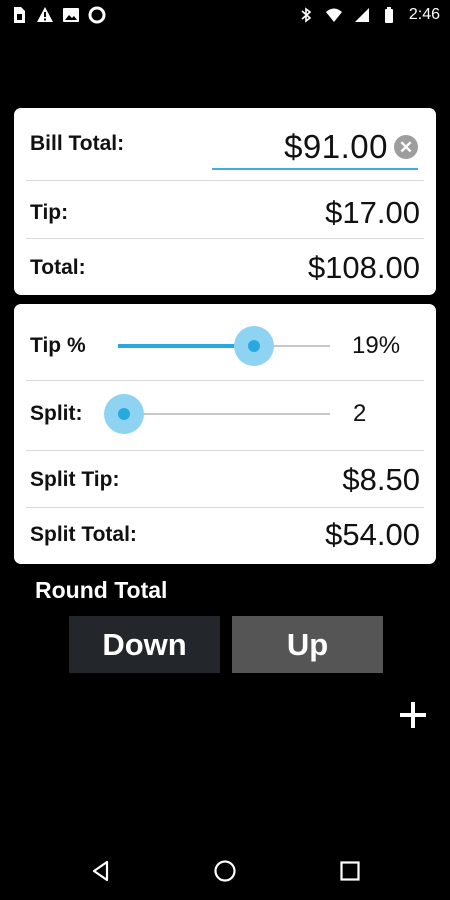  I want to click on recents-icon, so click(350, 871).